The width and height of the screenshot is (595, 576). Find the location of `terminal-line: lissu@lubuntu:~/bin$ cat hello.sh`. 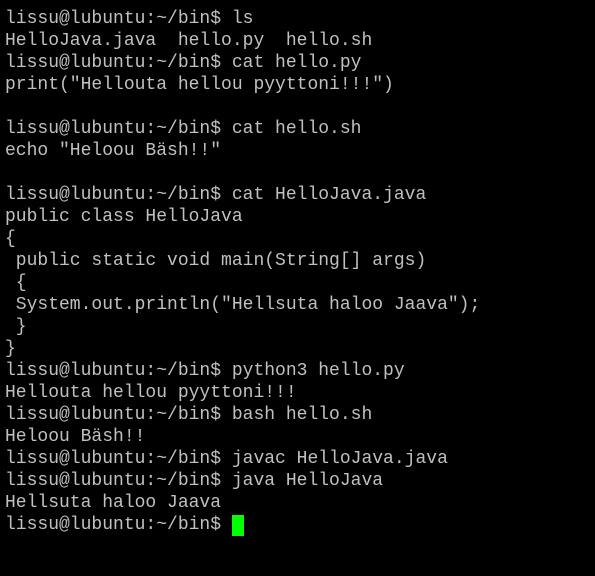

terminal-line: lissu@lubuntu:~/bin$ cat hello.sh is located at coordinates (183, 129).